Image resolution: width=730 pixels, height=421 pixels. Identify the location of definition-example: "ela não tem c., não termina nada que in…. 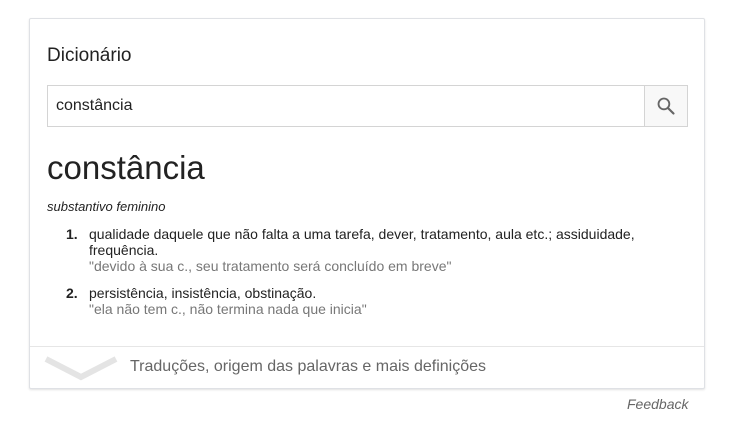
(228, 309).